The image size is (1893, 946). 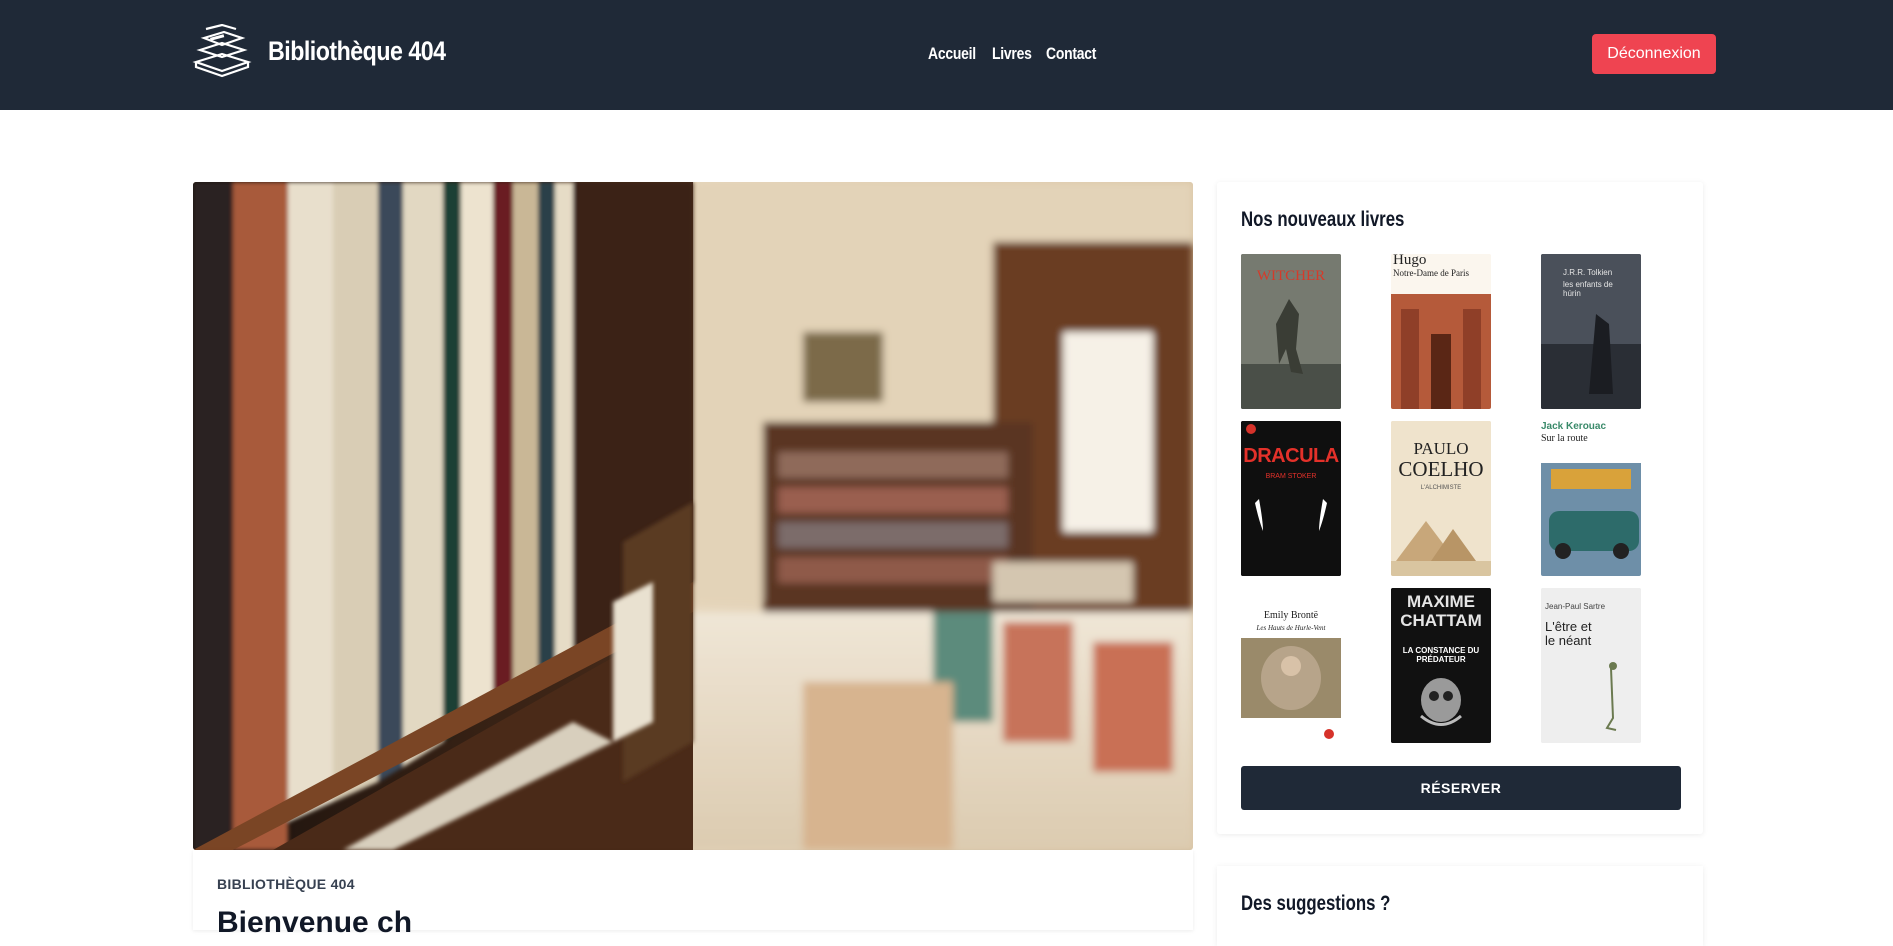 What do you see at coordinates (1461, 788) in the screenshot?
I see `reserve-button: RÉSERVER` at bounding box center [1461, 788].